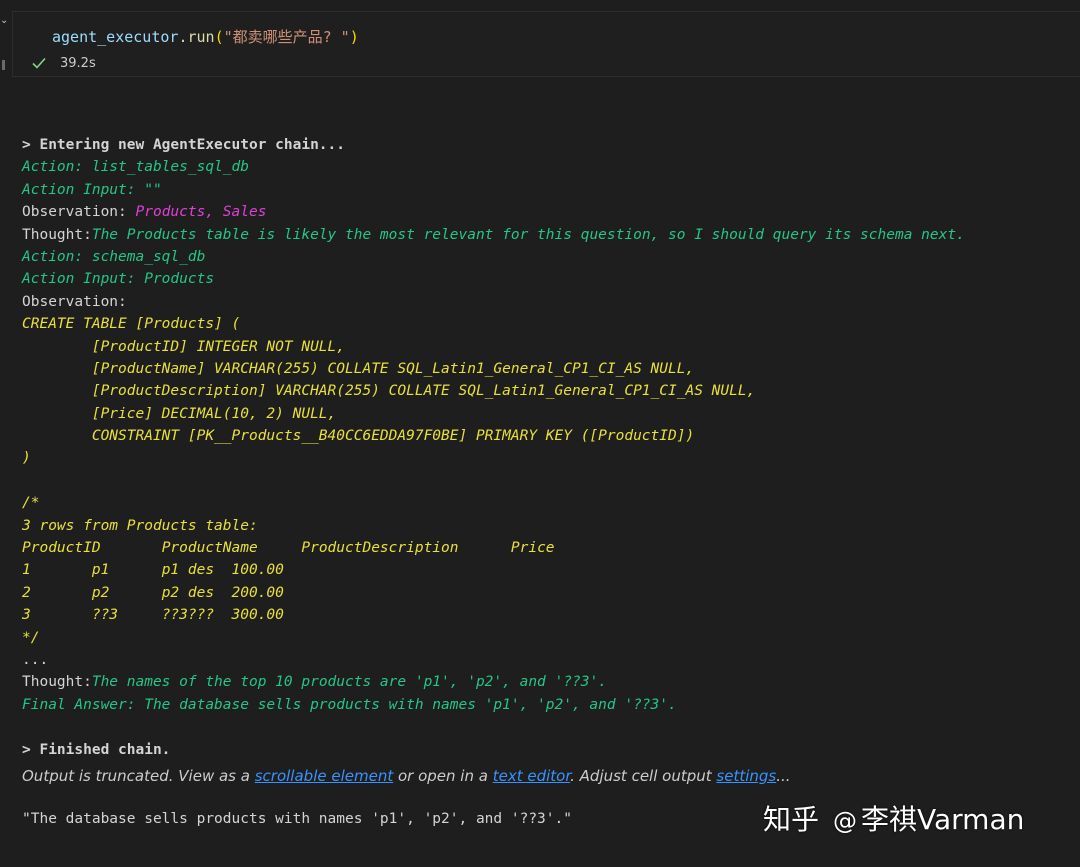 This screenshot has width=1080, height=867. I want to click on schema-line: [ProductID] INTEGER NOT NULL,, so click(542, 347).